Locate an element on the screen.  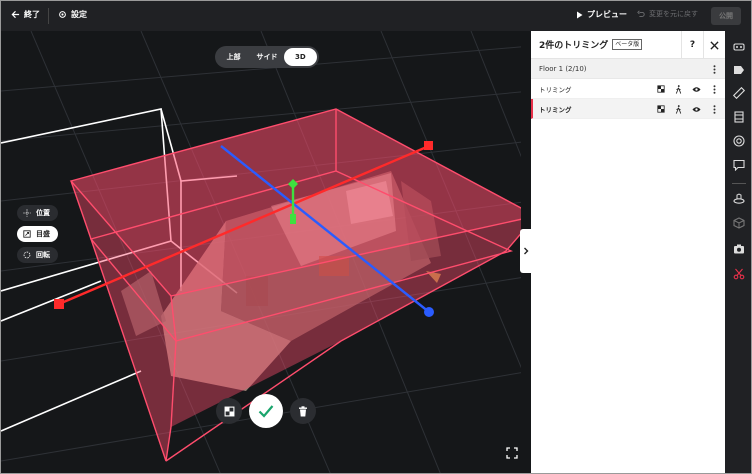
y-axis-end-handle is located at coordinates (429, 312).